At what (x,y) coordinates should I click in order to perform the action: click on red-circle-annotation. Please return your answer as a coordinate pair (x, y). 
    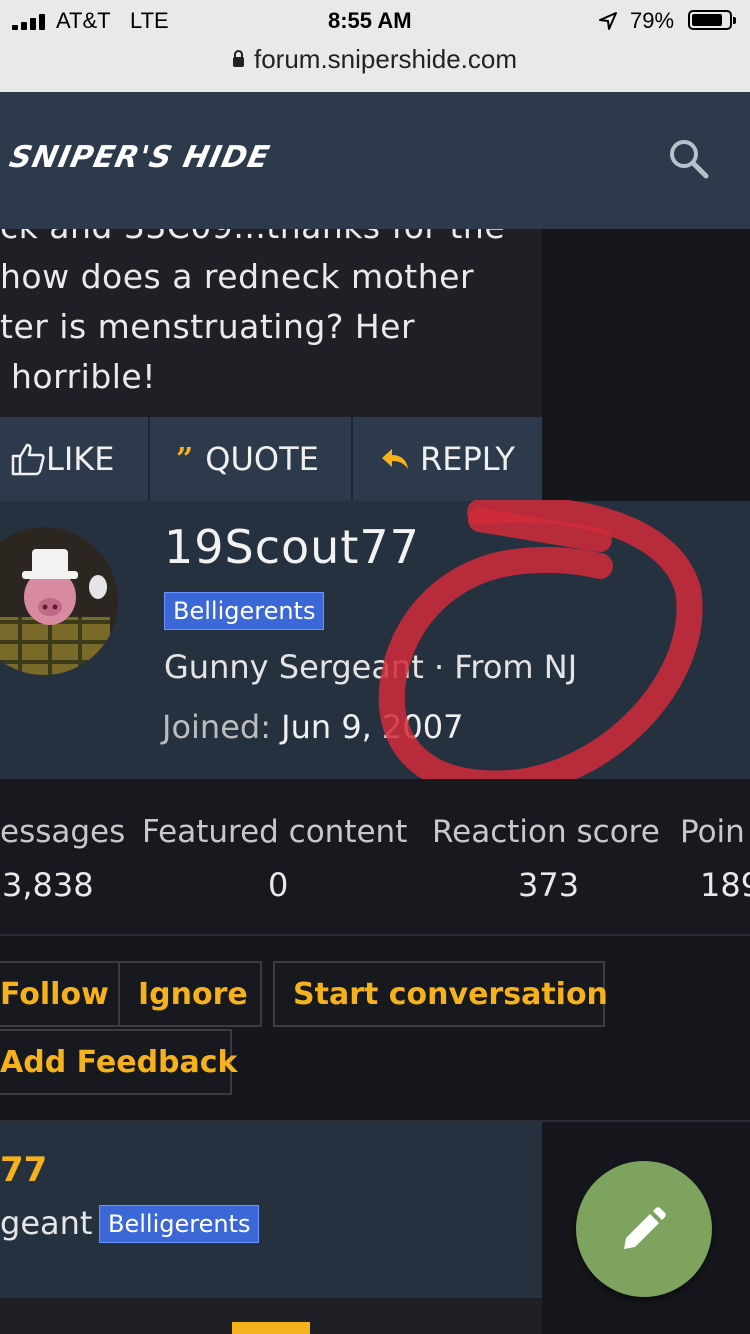
    Looking at the image, I should click on (540, 648).